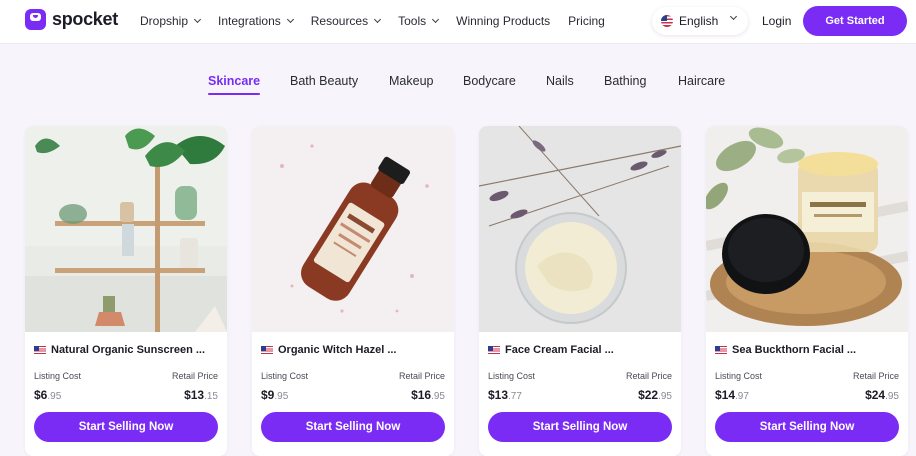 This screenshot has height=456, width=916. Describe the element at coordinates (268, 395) in the screenshot. I see `price-main: $9` at that location.